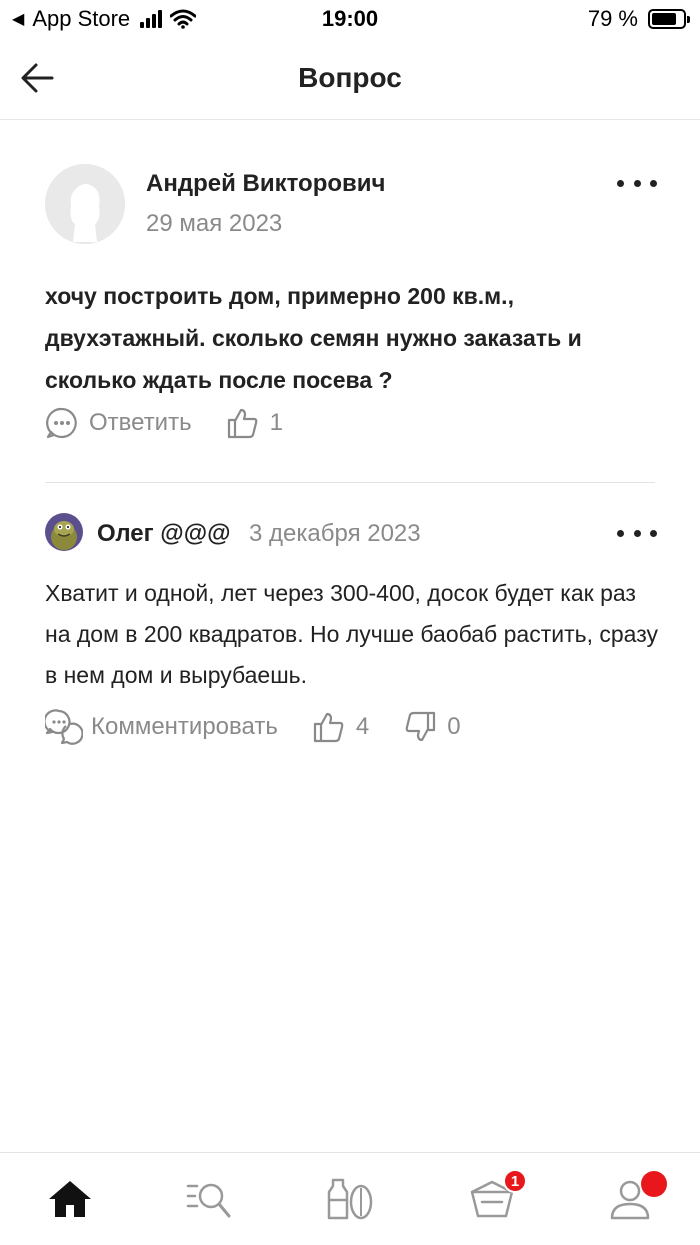  I want to click on answer-actions: Комментировать 4 0, so click(253, 727).